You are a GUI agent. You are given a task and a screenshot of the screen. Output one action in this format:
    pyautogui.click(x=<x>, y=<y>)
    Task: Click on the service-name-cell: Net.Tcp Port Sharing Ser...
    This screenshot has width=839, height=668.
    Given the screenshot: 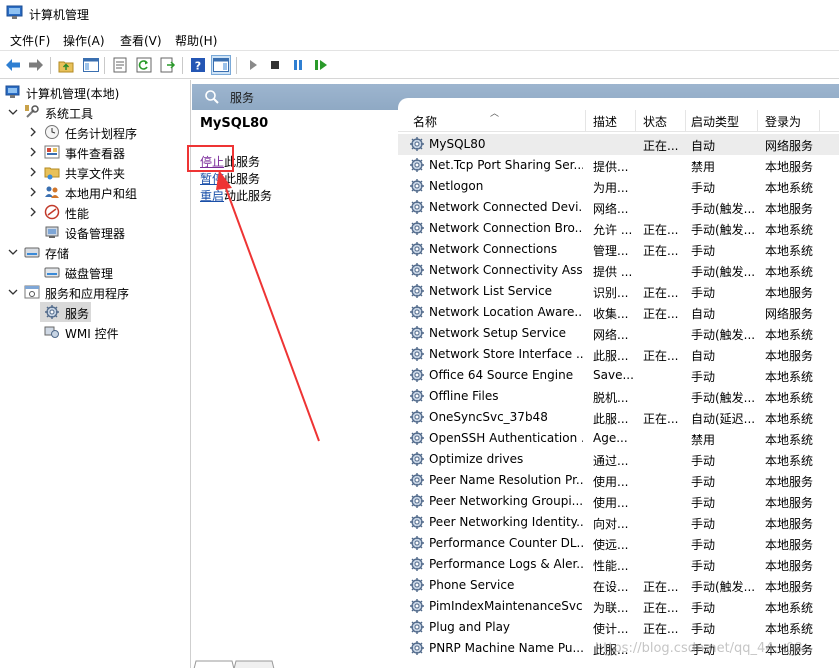 What is the action you would take?
    pyautogui.click(x=506, y=165)
    